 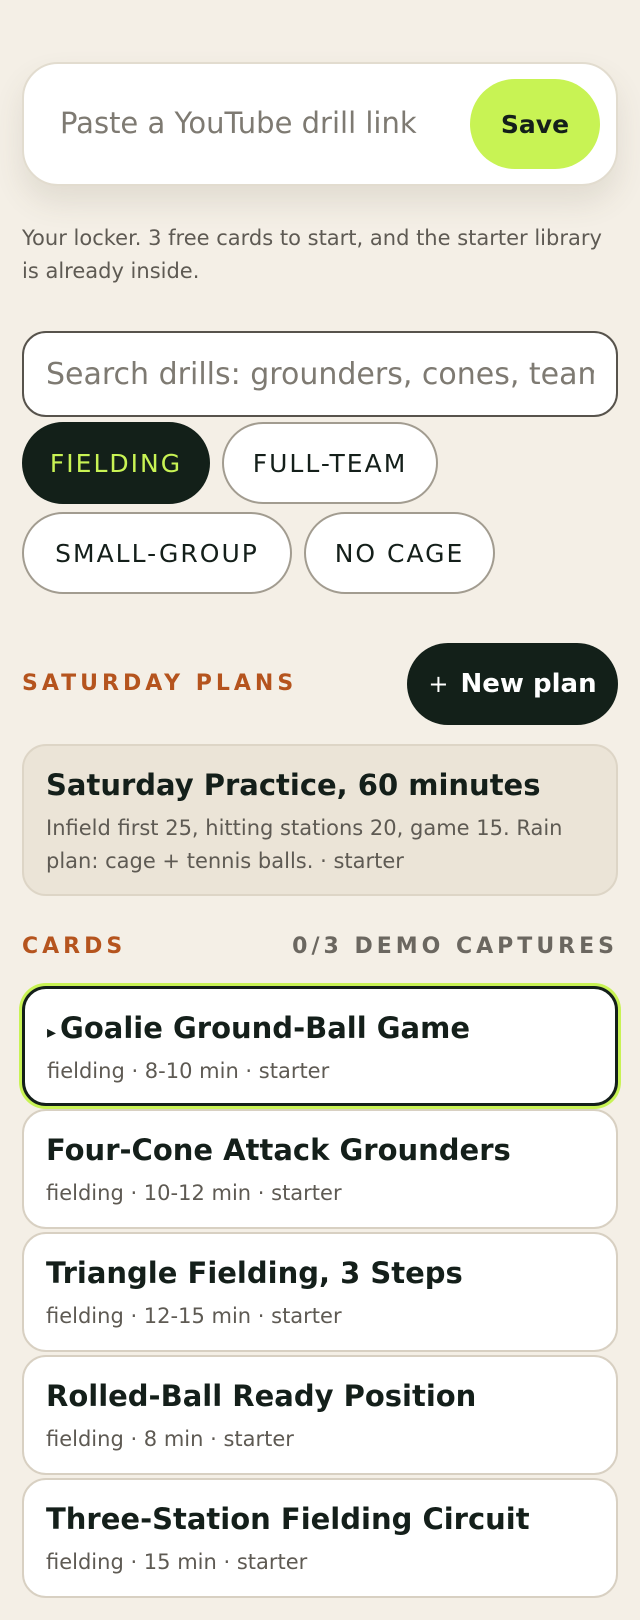 What do you see at coordinates (260, 123) in the screenshot?
I see `youtube-link-input` at bounding box center [260, 123].